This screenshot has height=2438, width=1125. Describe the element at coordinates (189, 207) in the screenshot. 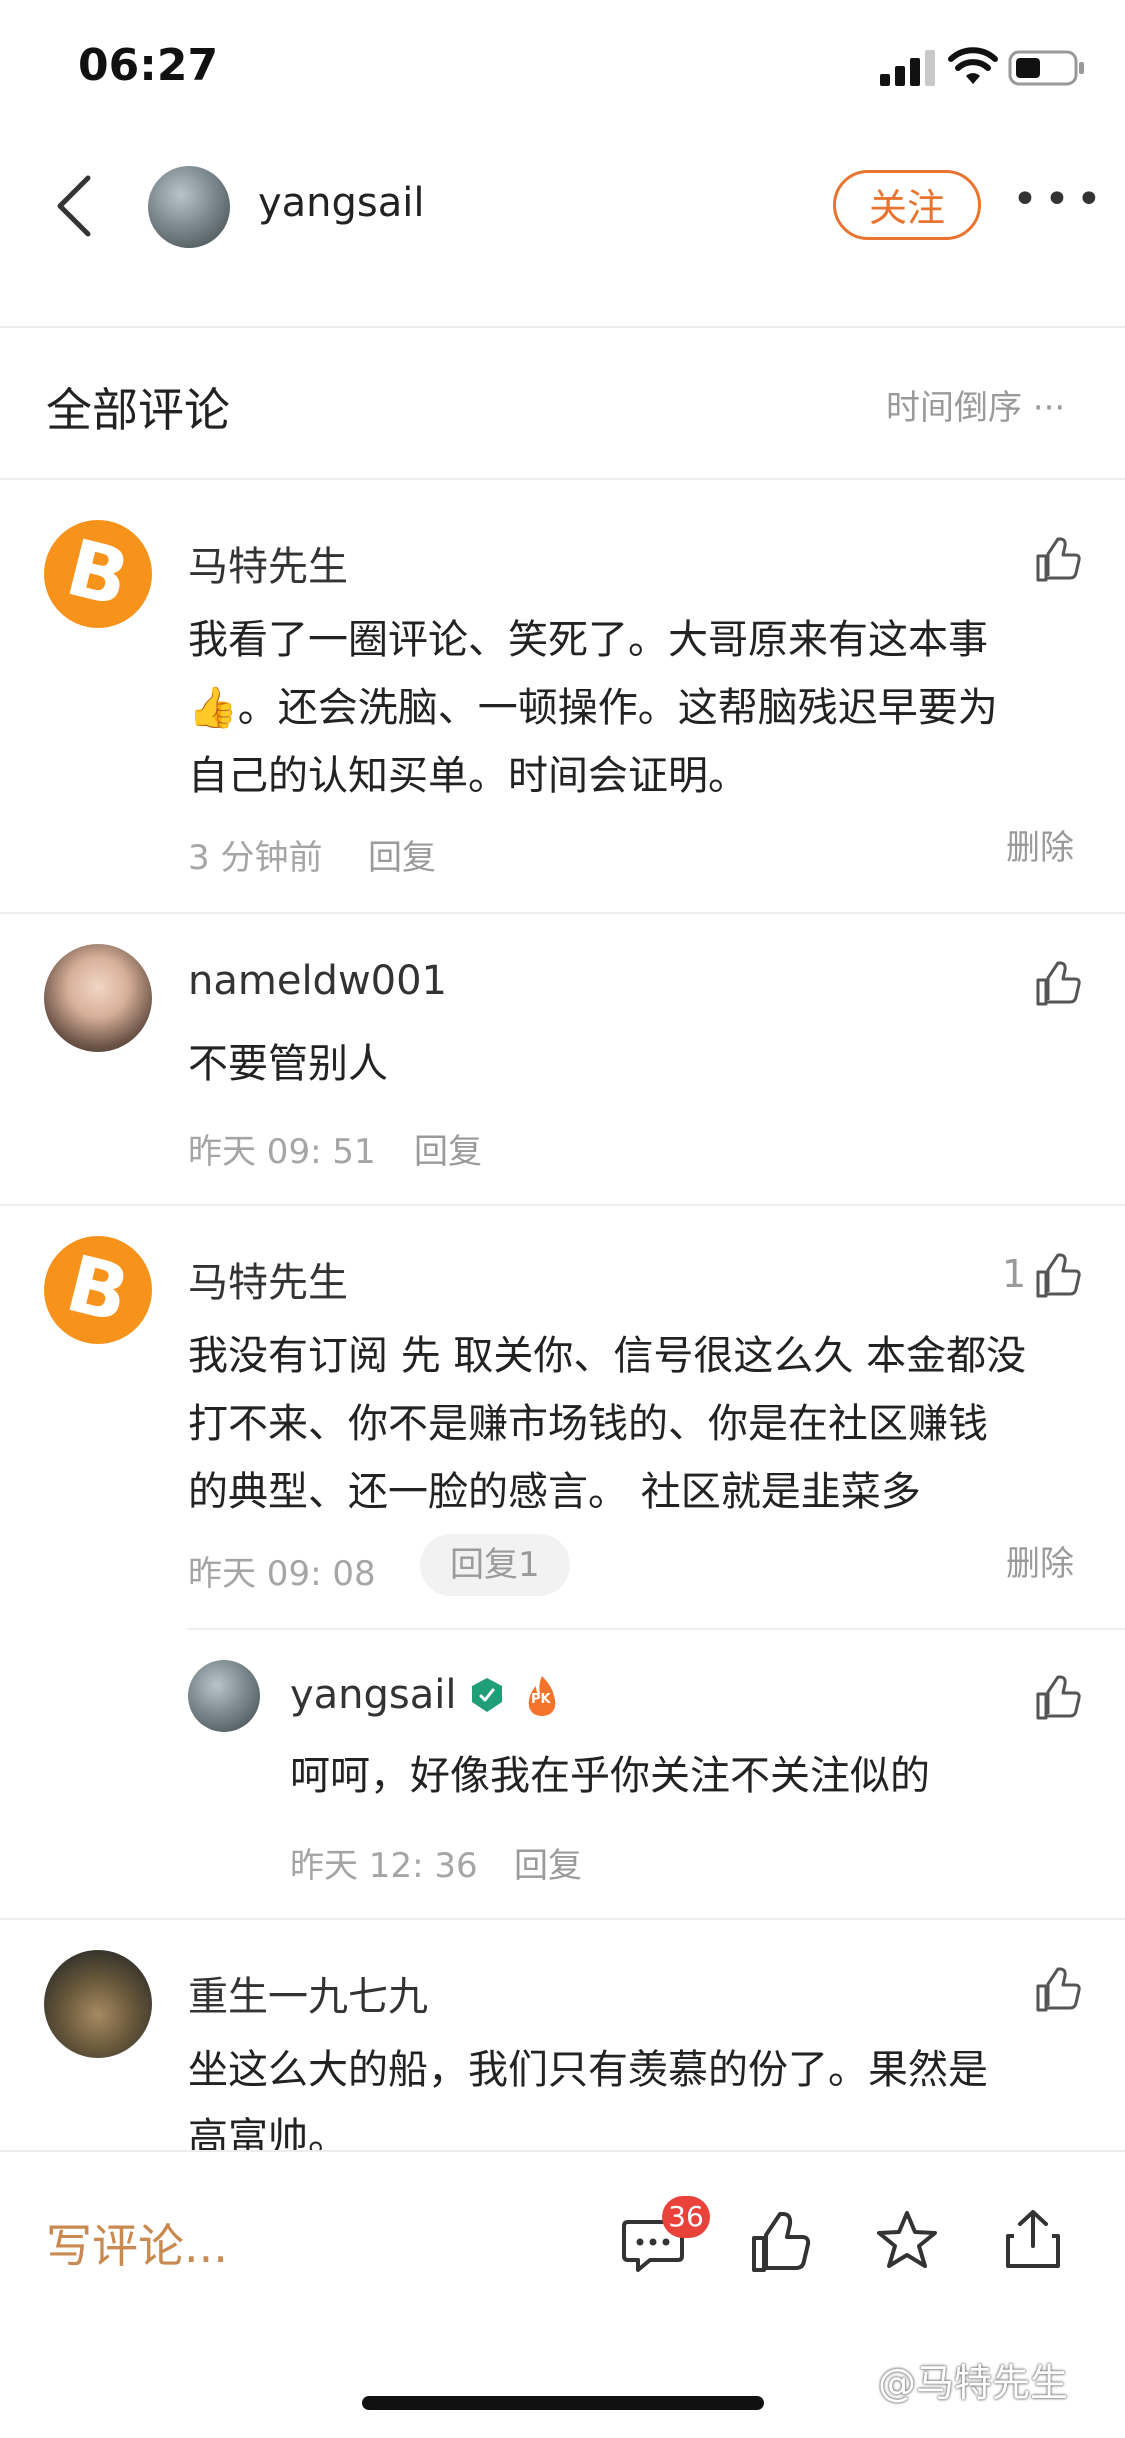

I see `header-avatar` at that location.